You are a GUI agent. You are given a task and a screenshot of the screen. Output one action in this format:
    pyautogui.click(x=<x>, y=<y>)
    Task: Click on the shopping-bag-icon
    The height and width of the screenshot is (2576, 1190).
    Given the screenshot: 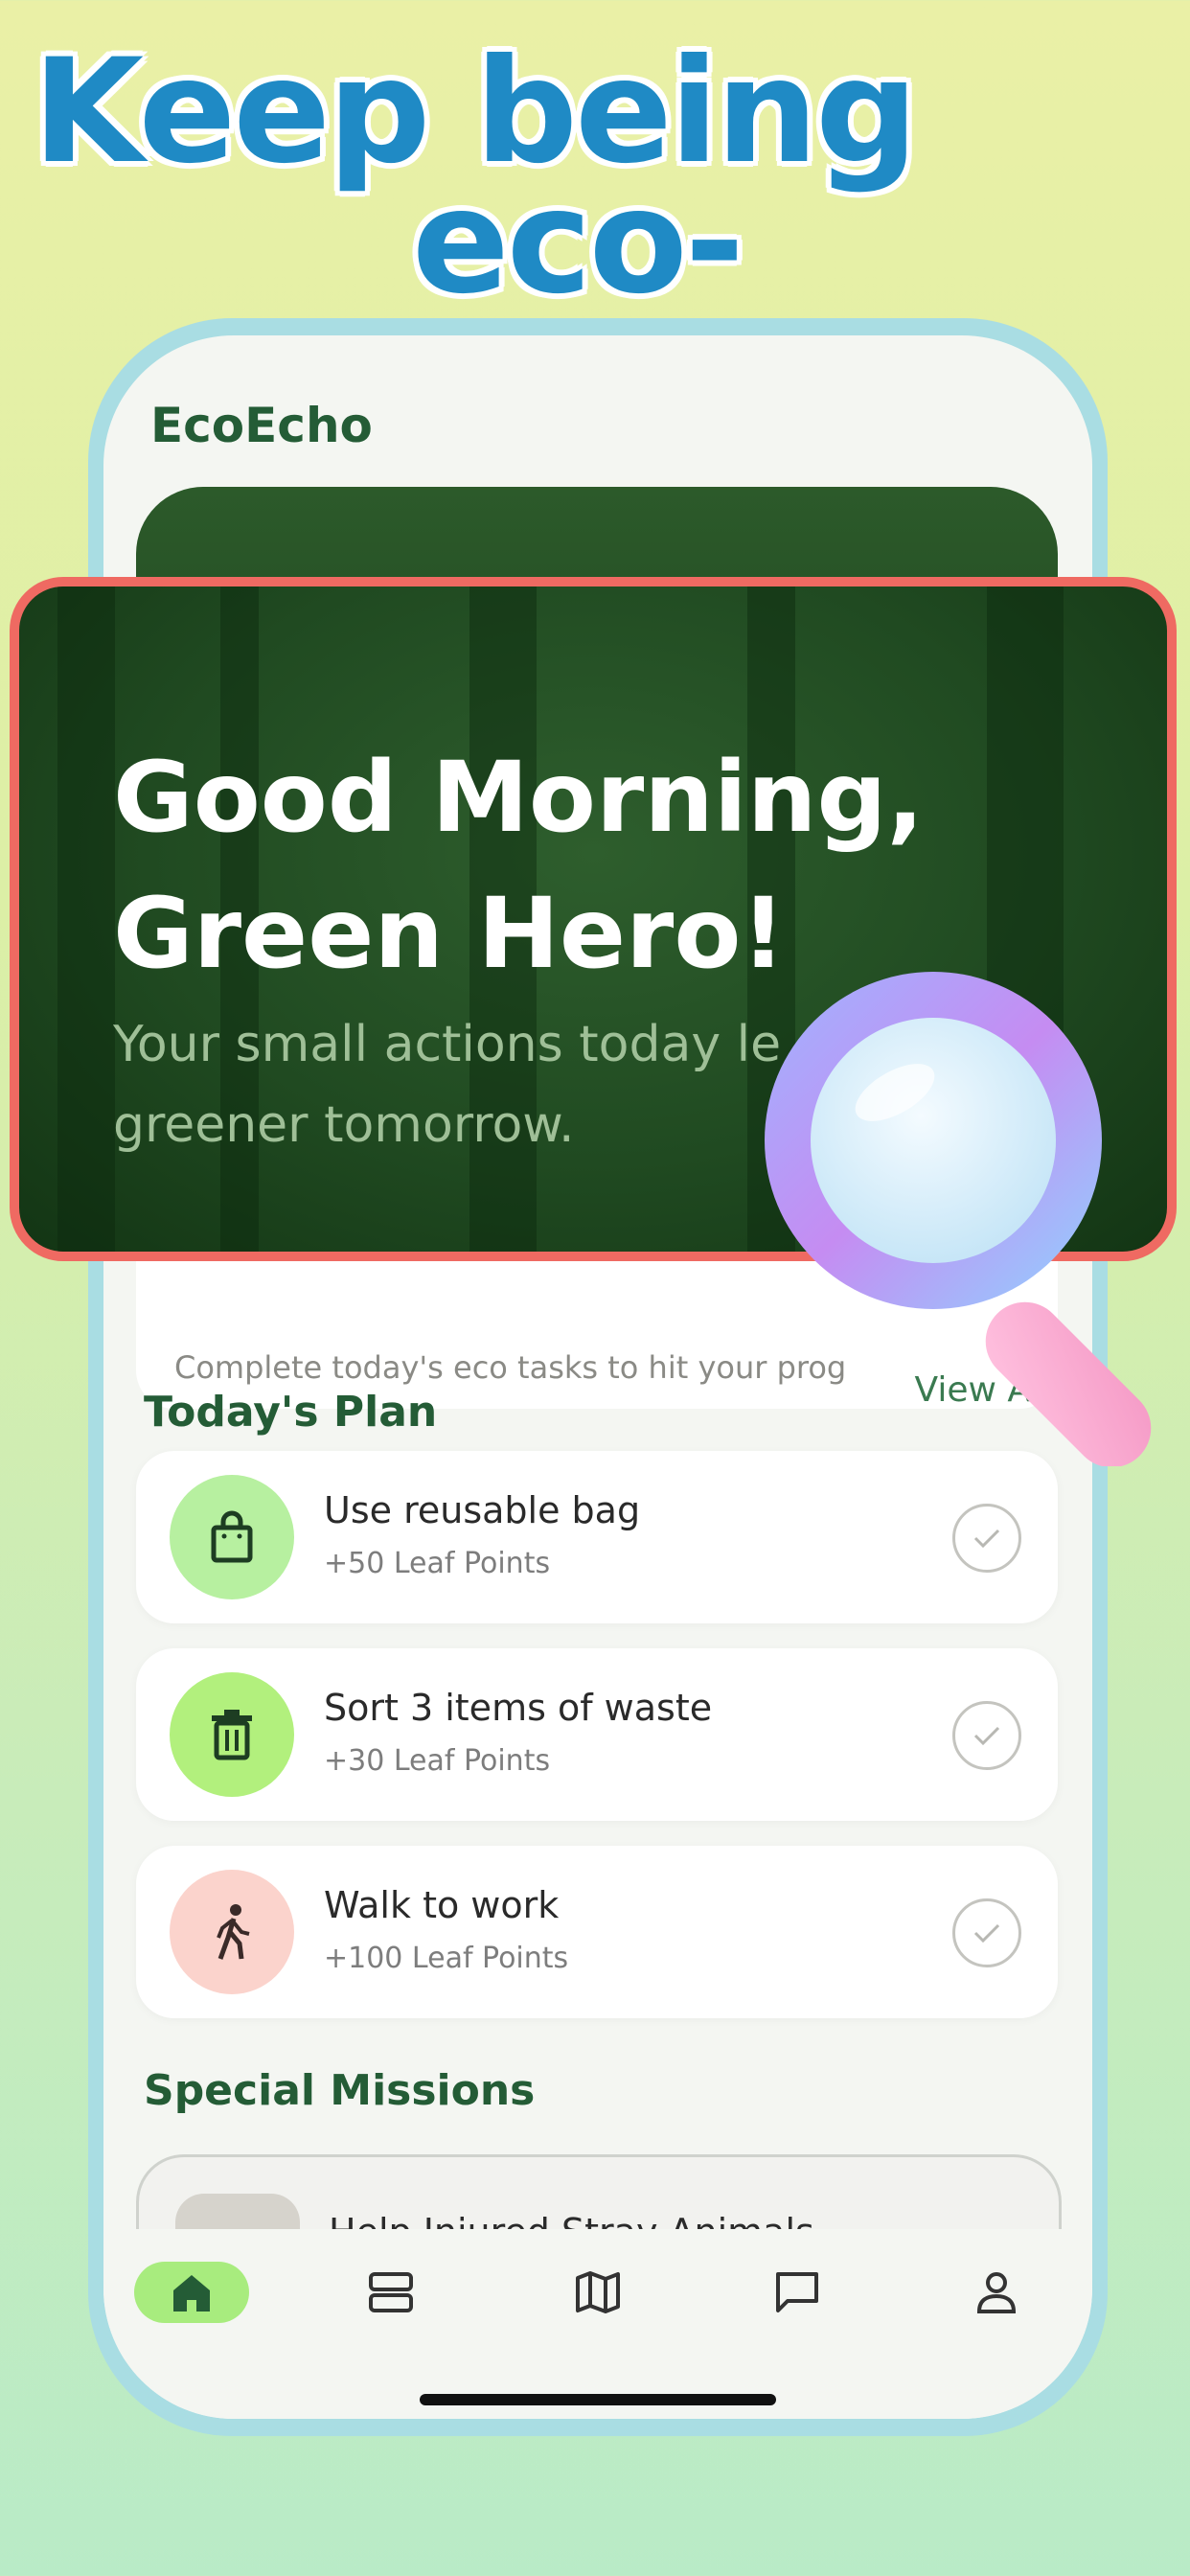 What is the action you would take?
    pyautogui.click(x=232, y=1537)
    